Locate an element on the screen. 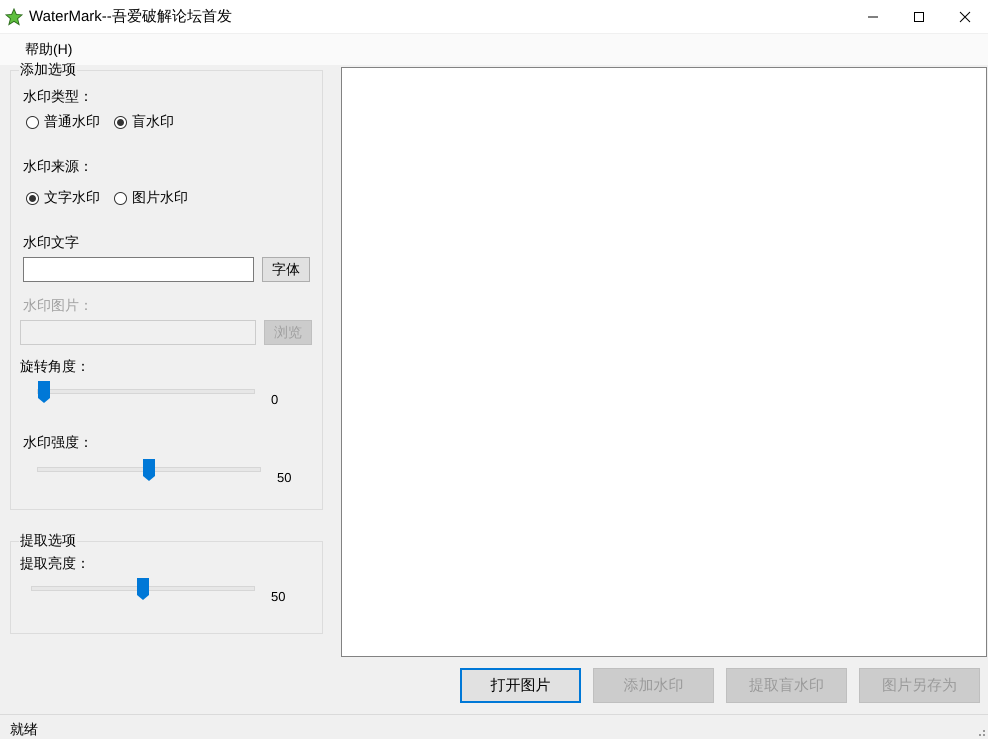 The height and width of the screenshot is (739, 988). text-field is located at coordinates (138, 269).